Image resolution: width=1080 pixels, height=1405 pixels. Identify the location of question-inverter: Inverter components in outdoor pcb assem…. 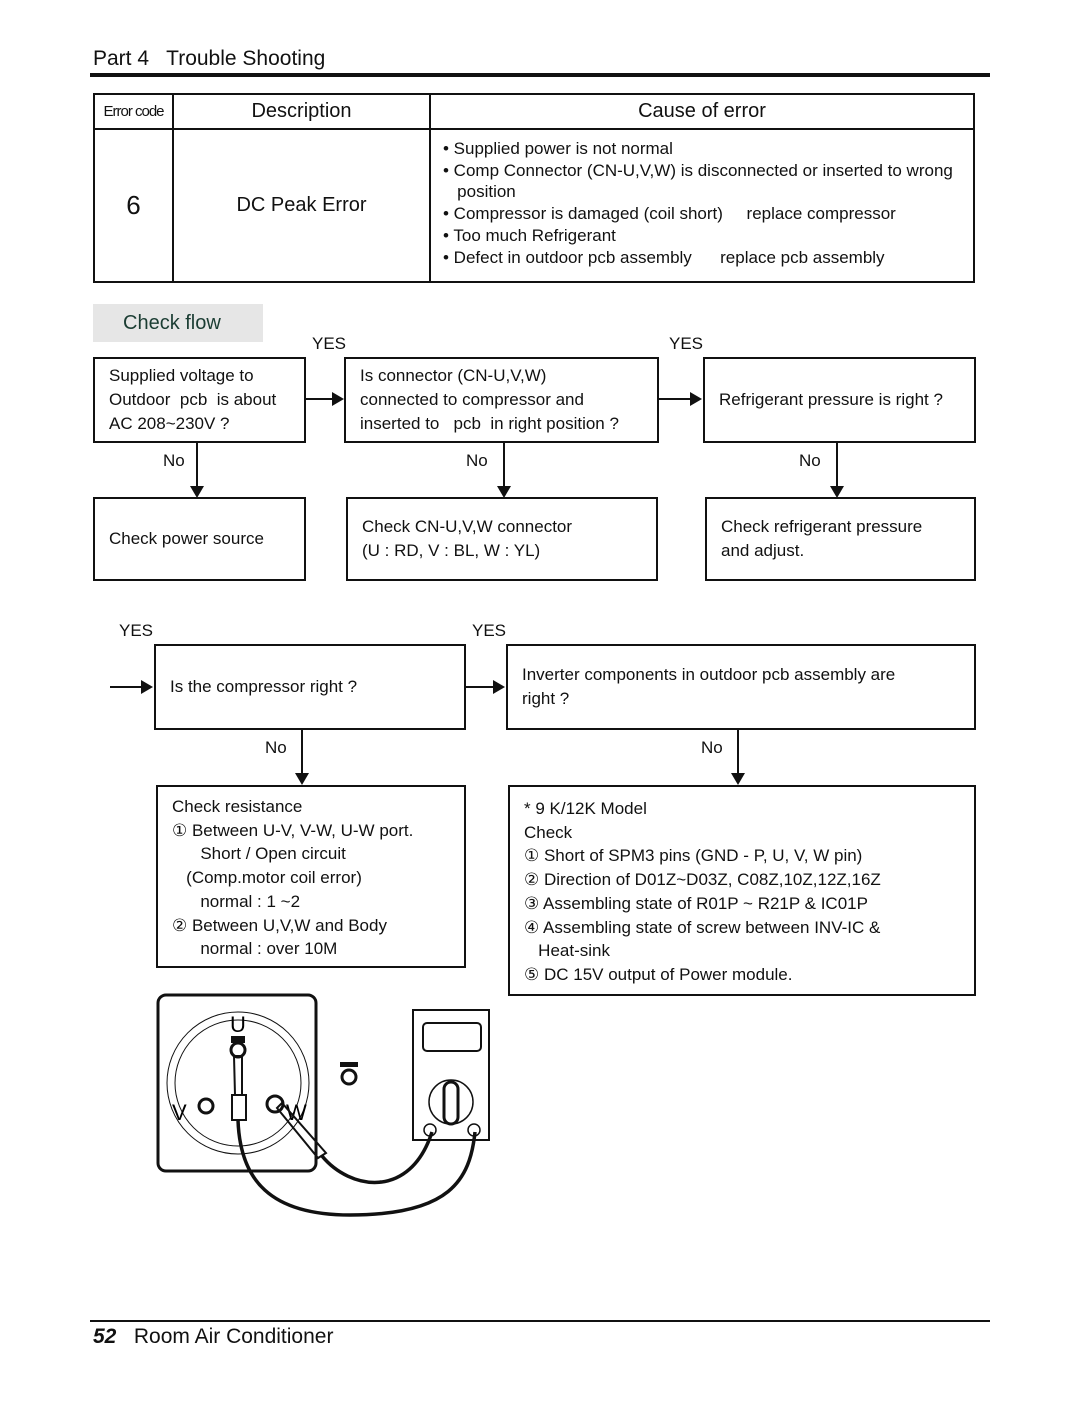
(741, 687).